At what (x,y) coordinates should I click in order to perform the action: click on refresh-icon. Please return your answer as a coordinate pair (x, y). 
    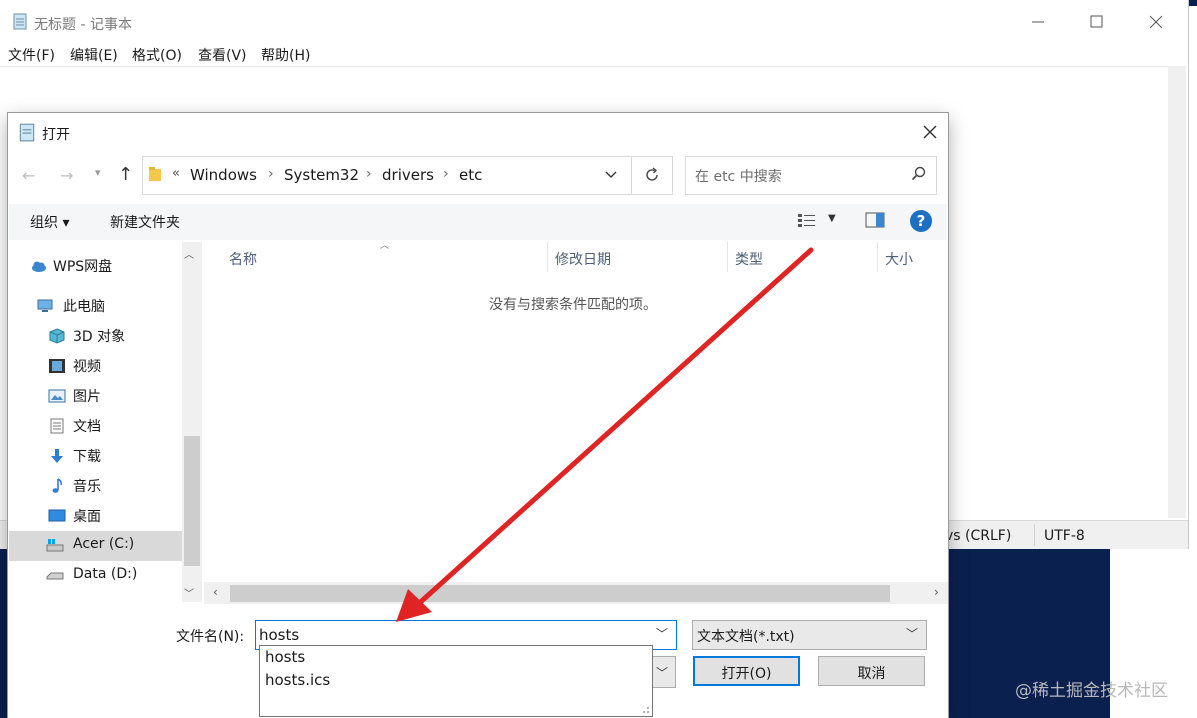
    Looking at the image, I should click on (652, 174).